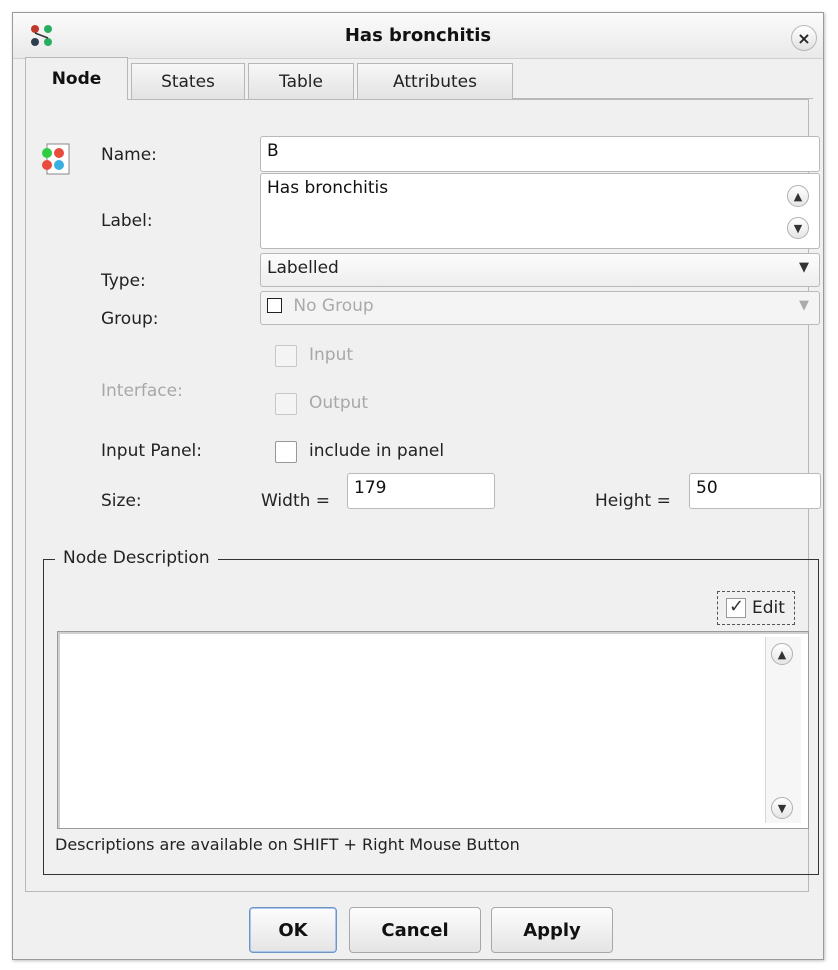  Describe the element at coordinates (296, 501) in the screenshot. I see `width-label: Width =` at that location.